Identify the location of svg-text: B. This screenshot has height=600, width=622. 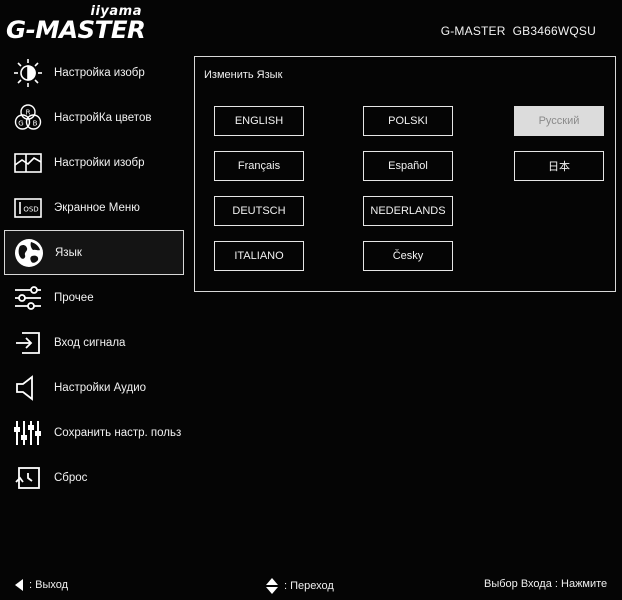
(35, 123).